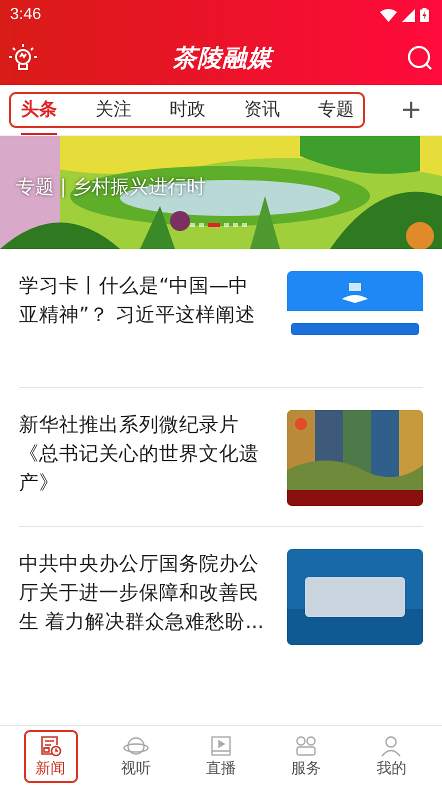  Describe the element at coordinates (135, 756) in the screenshot. I see `nav-tab: 视听` at that location.